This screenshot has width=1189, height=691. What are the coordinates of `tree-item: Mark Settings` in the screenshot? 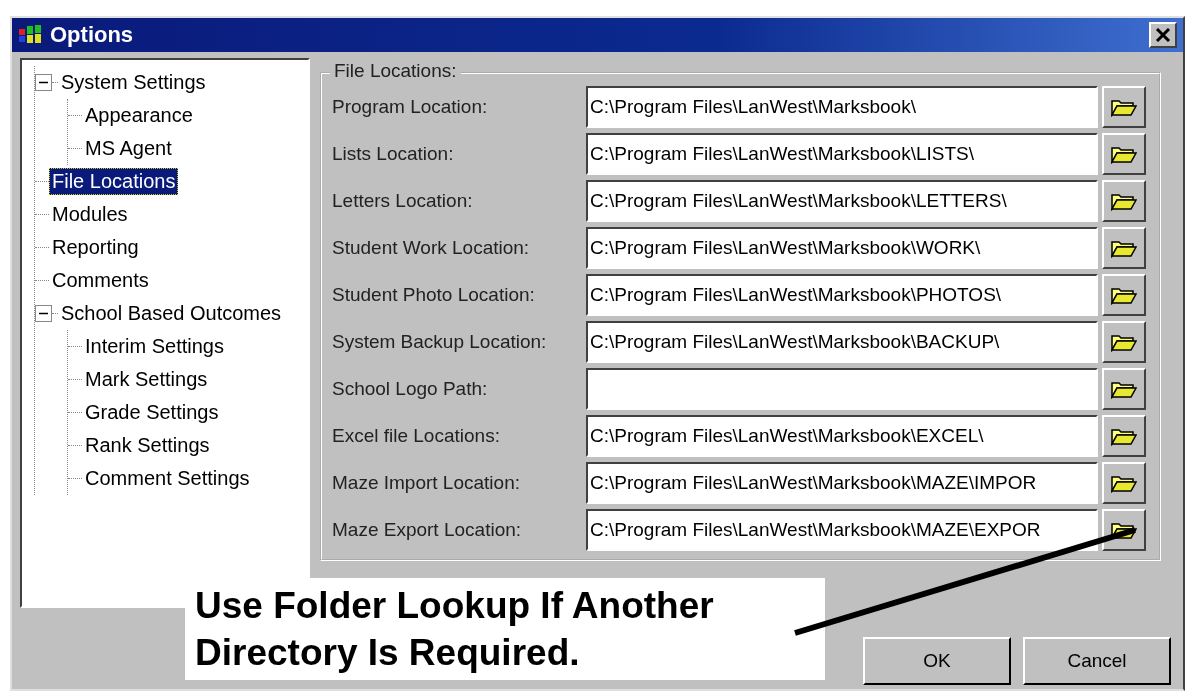 It's located at (146, 379).